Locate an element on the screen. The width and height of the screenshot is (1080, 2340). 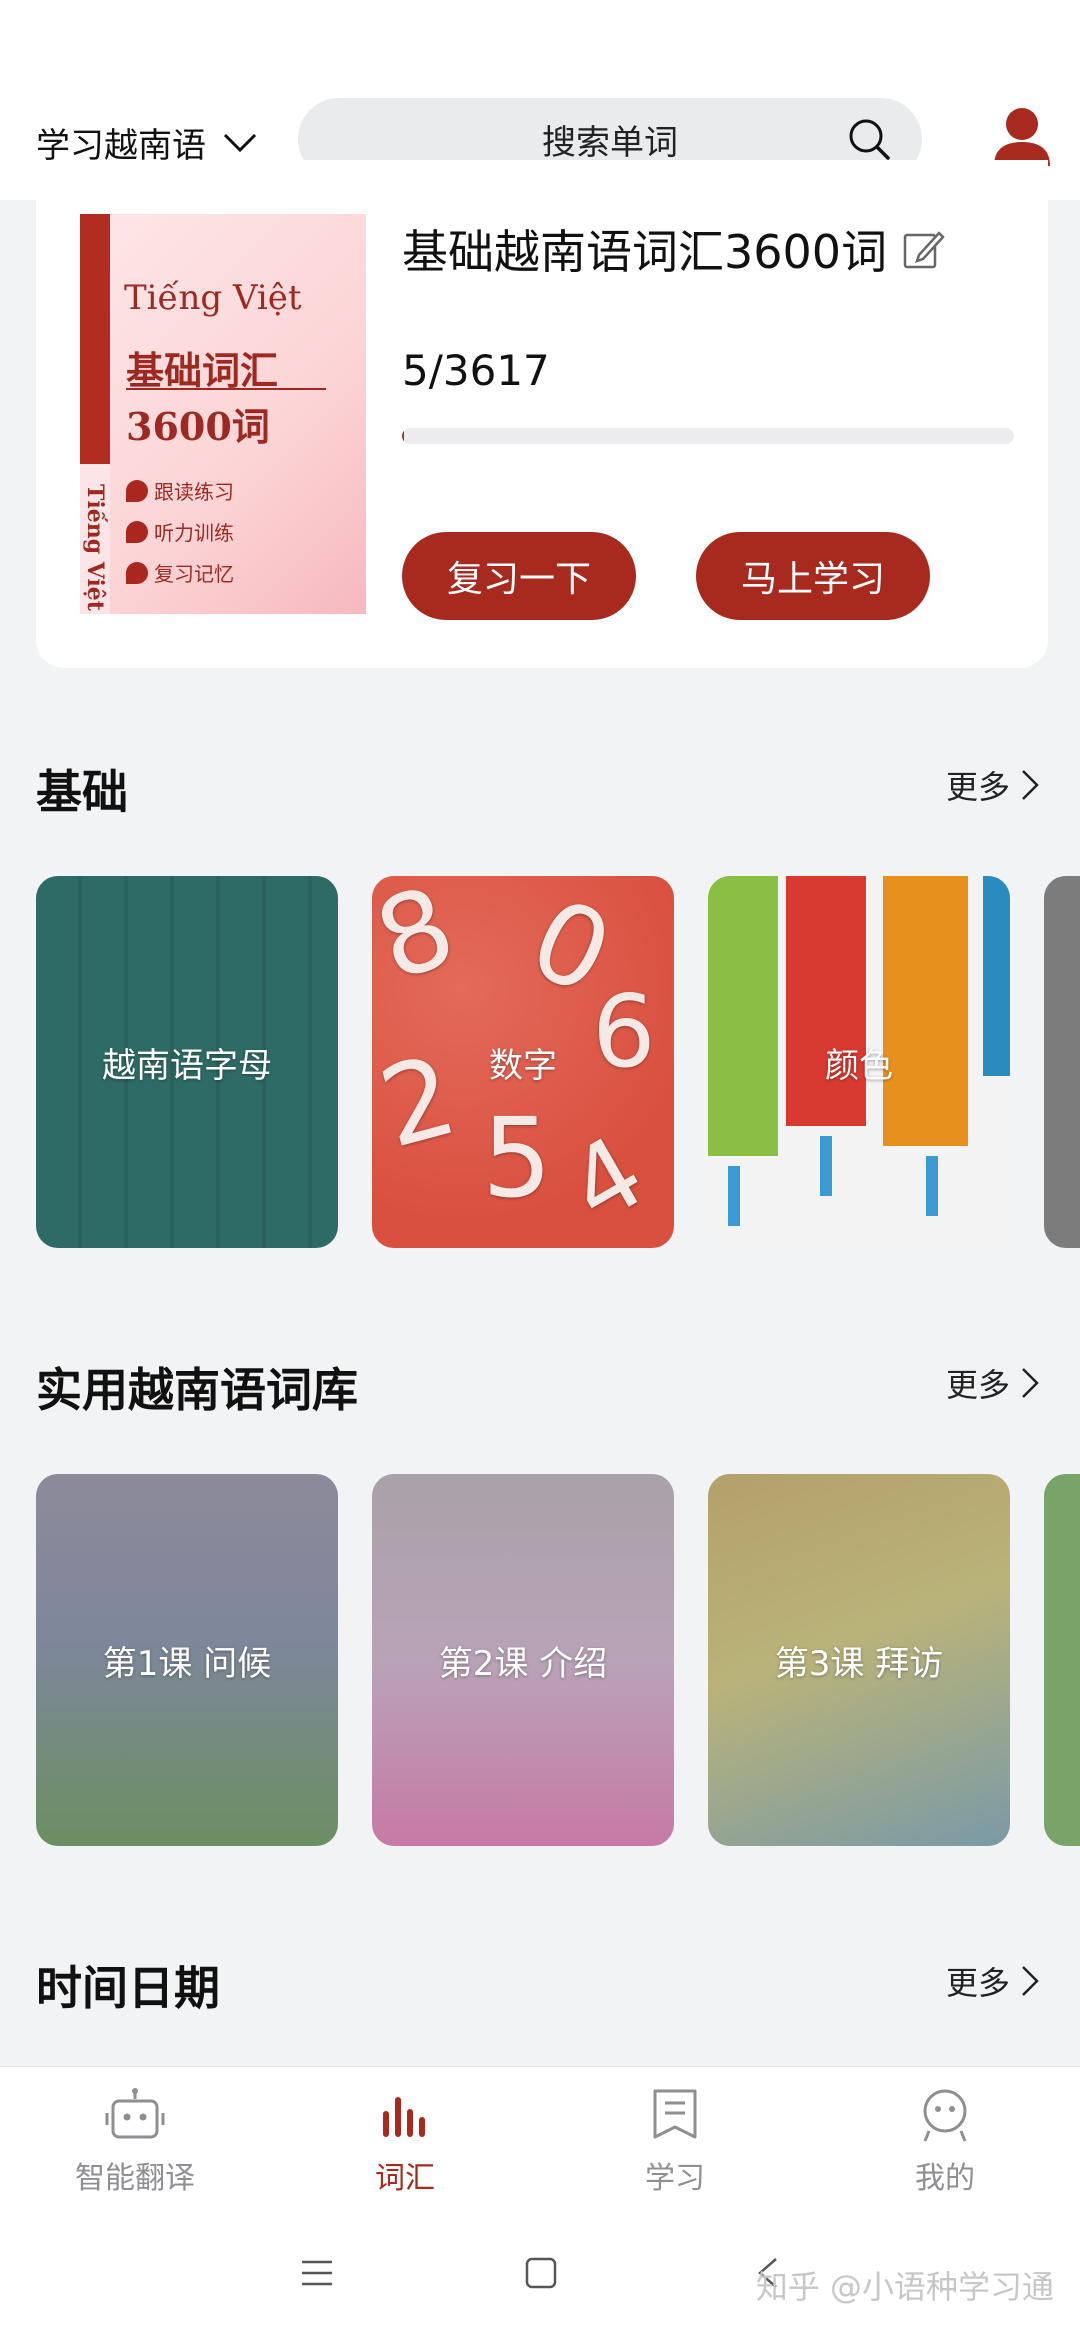
nav-item-study: 学习 is located at coordinates (675, 2142).